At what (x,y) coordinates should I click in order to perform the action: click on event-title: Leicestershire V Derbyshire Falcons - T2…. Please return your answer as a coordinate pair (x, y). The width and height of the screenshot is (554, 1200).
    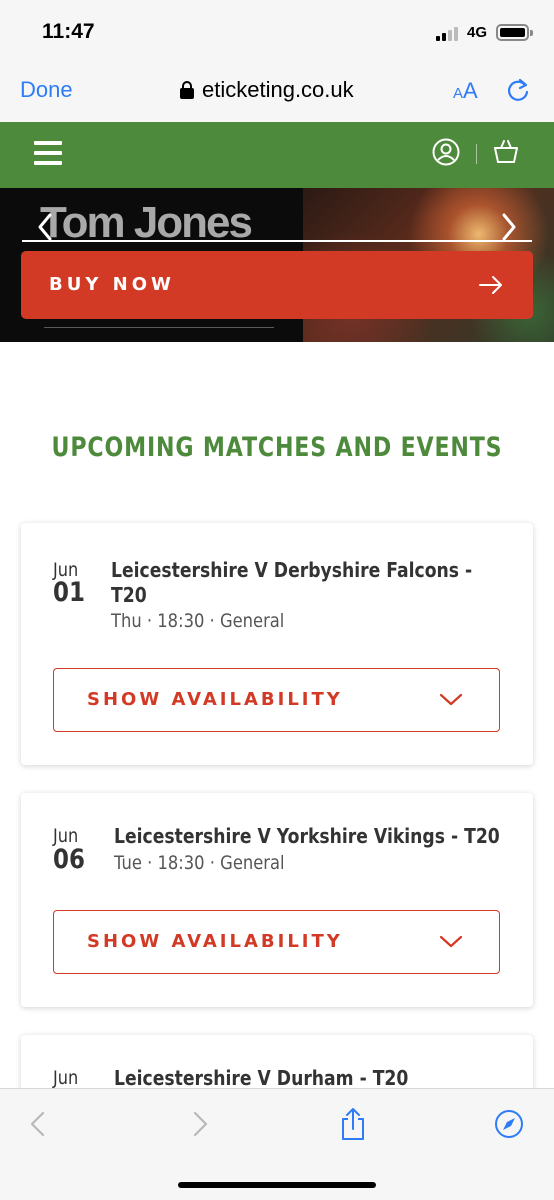
    Looking at the image, I should click on (311, 583).